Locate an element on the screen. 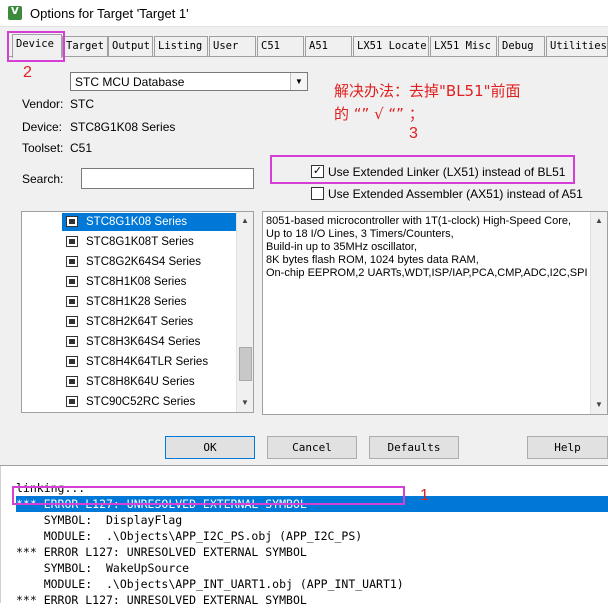 This screenshot has width=608, height=608. list-item: STC8H8K64U Series is located at coordinates (151, 382).